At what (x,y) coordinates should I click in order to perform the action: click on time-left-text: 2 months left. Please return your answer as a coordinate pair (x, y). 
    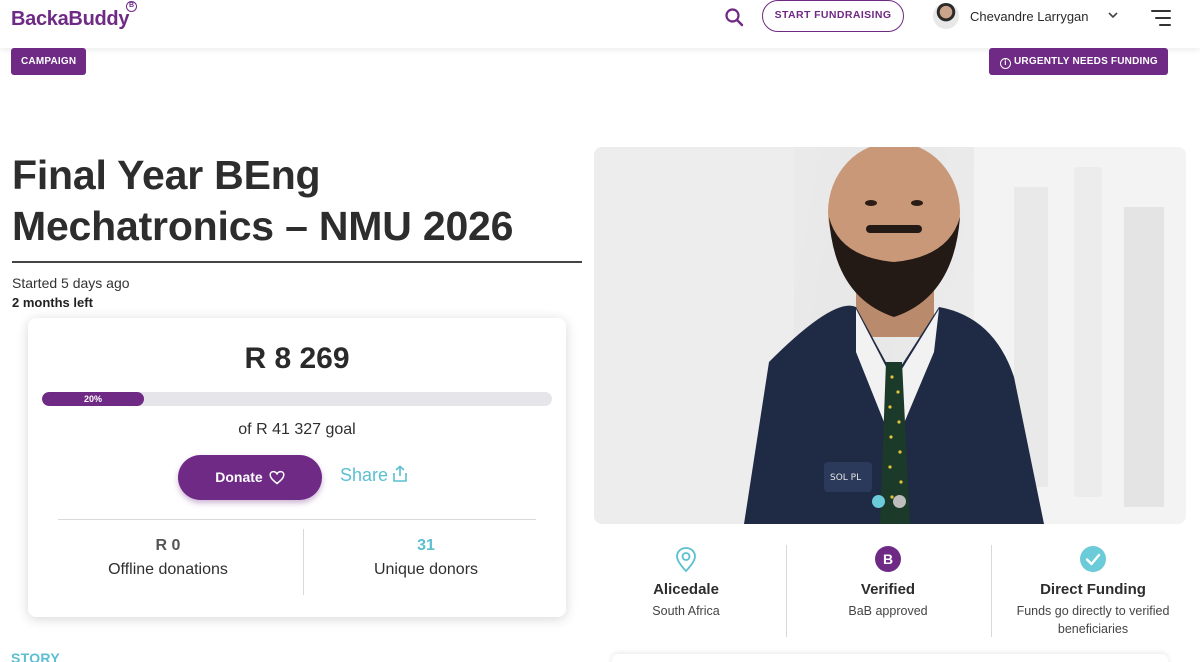
    Looking at the image, I should click on (52, 302).